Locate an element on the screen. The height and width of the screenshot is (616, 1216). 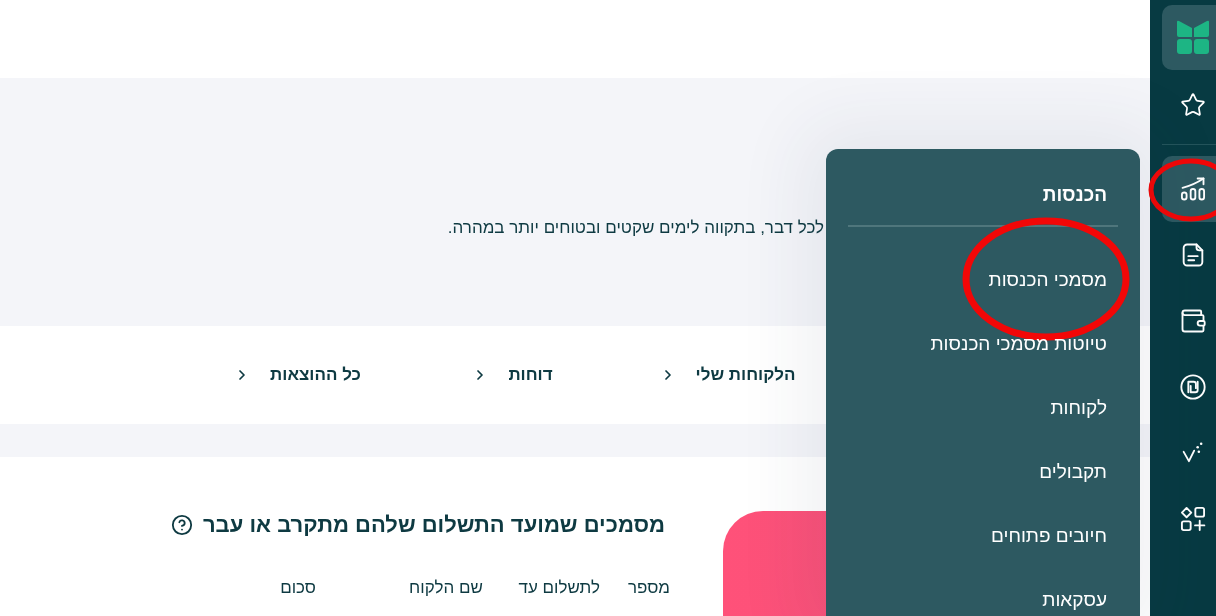
column-header: מספר is located at coordinates (648, 588).